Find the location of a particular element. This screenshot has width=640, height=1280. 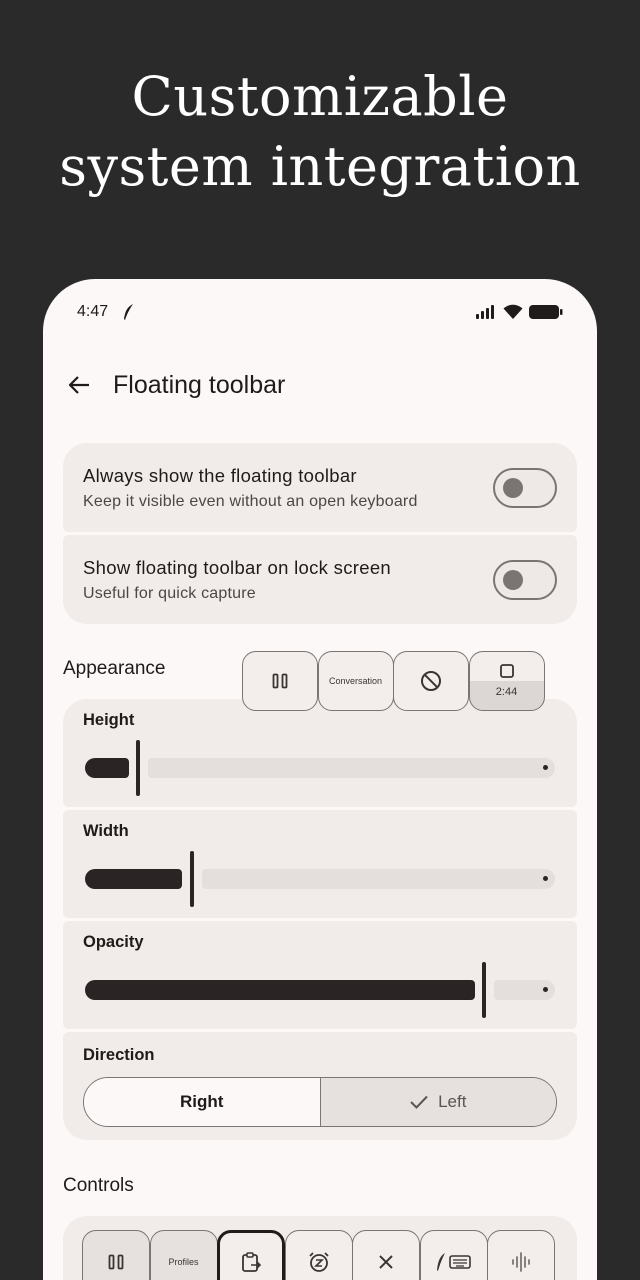

ctrl-voice-button is located at coordinates (521, 1255).